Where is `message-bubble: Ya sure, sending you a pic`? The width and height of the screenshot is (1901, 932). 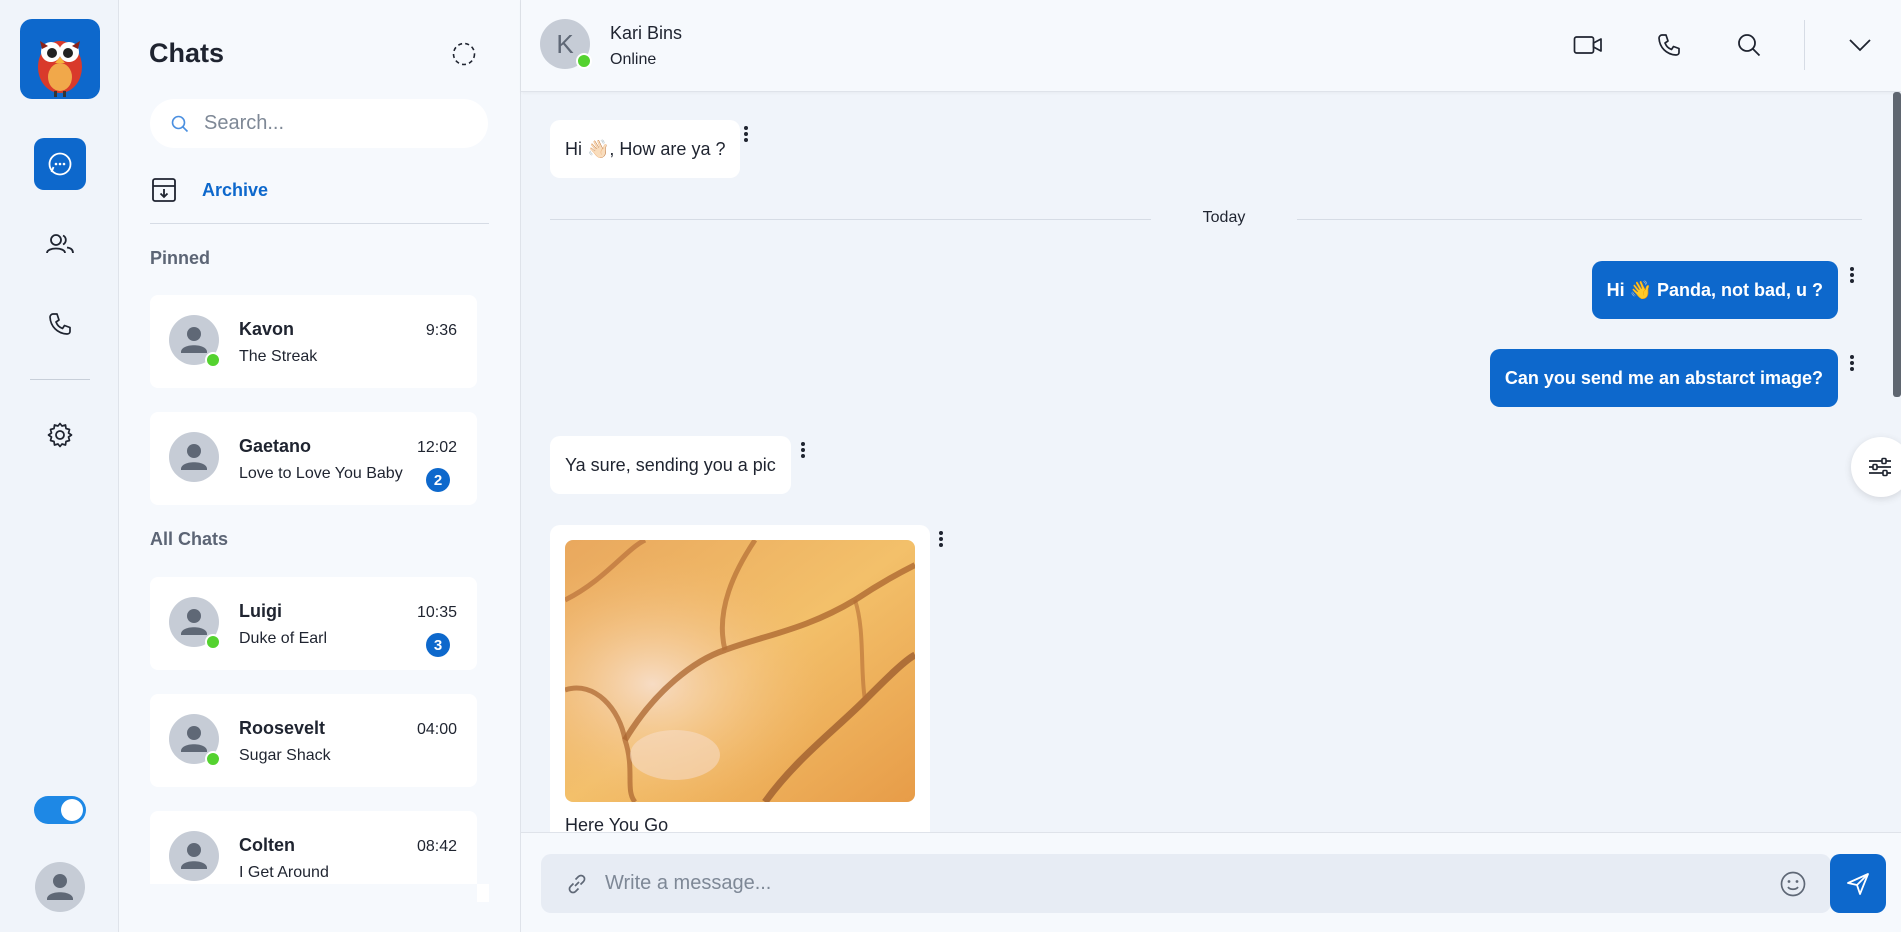
message-bubble: Ya sure, sending you a pic is located at coordinates (670, 465).